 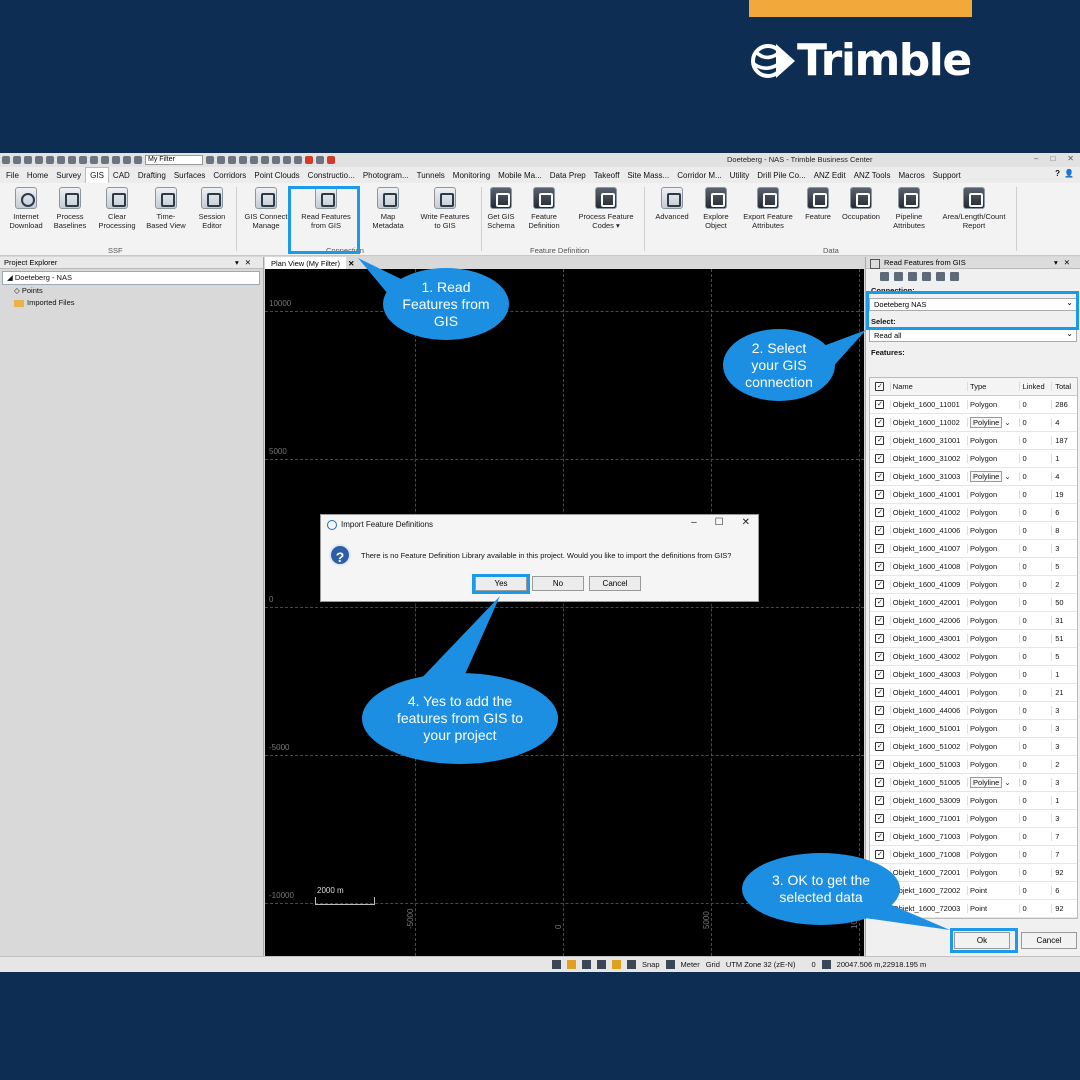 What do you see at coordinates (973, 585) in the screenshot?
I see `table-row: ✓ Objekt_1600_41009 Polygon 0 2` at bounding box center [973, 585].